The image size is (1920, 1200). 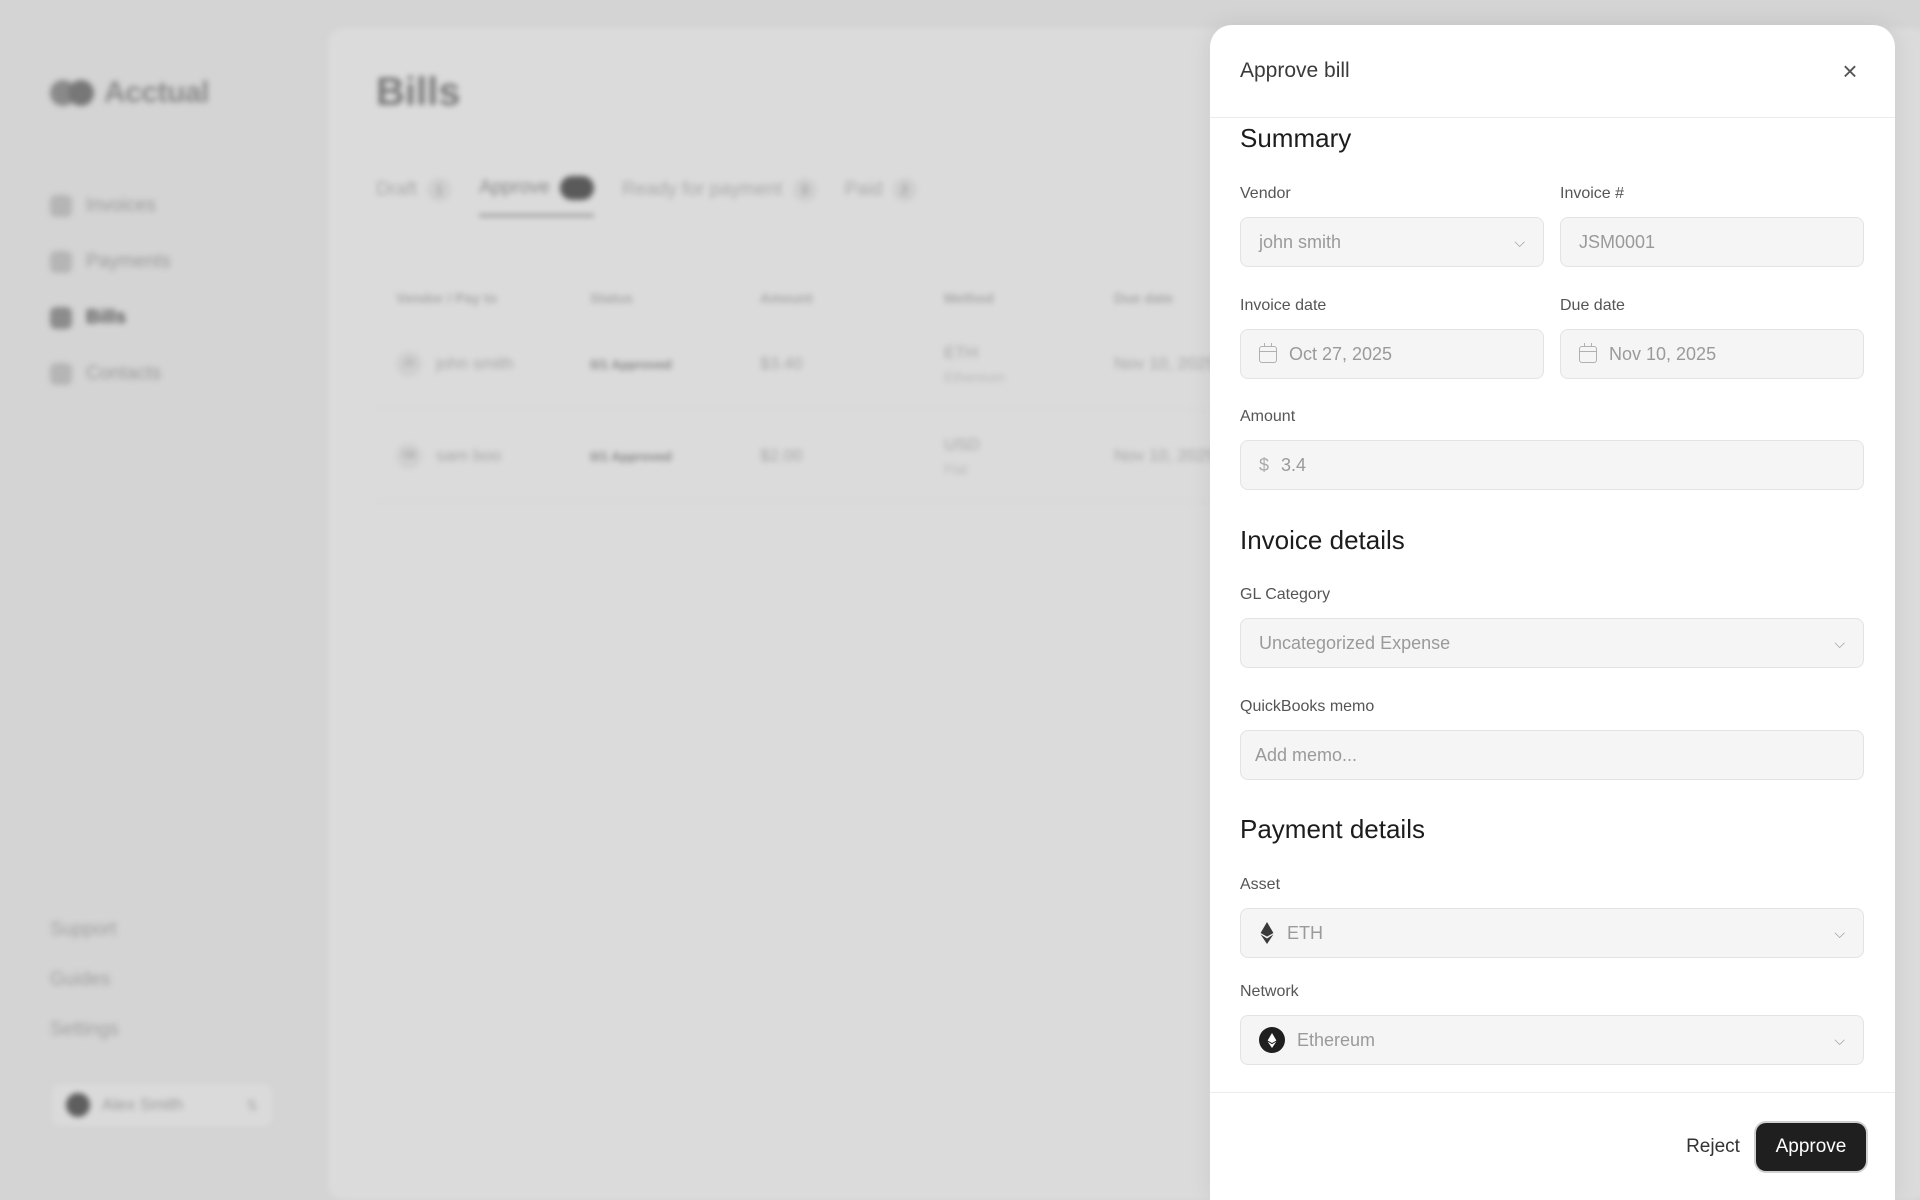 What do you see at coordinates (1305, 932) in the screenshot?
I see `asset-value: ETH` at bounding box center [1305, 932].